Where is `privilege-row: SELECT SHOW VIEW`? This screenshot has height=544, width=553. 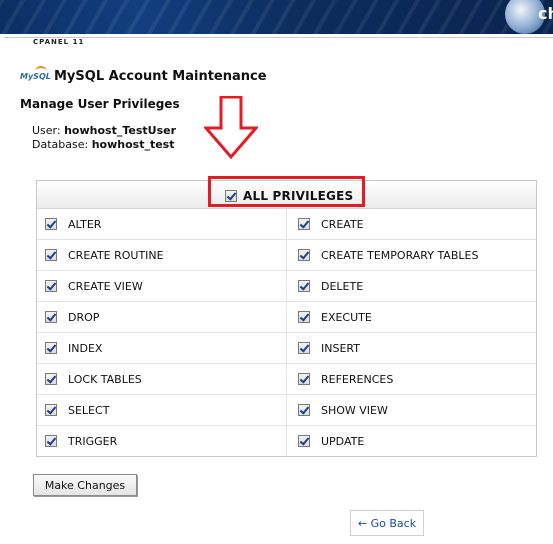 privilege-row: SELECT SHOW VIEW is located at coordinates (286, 410).